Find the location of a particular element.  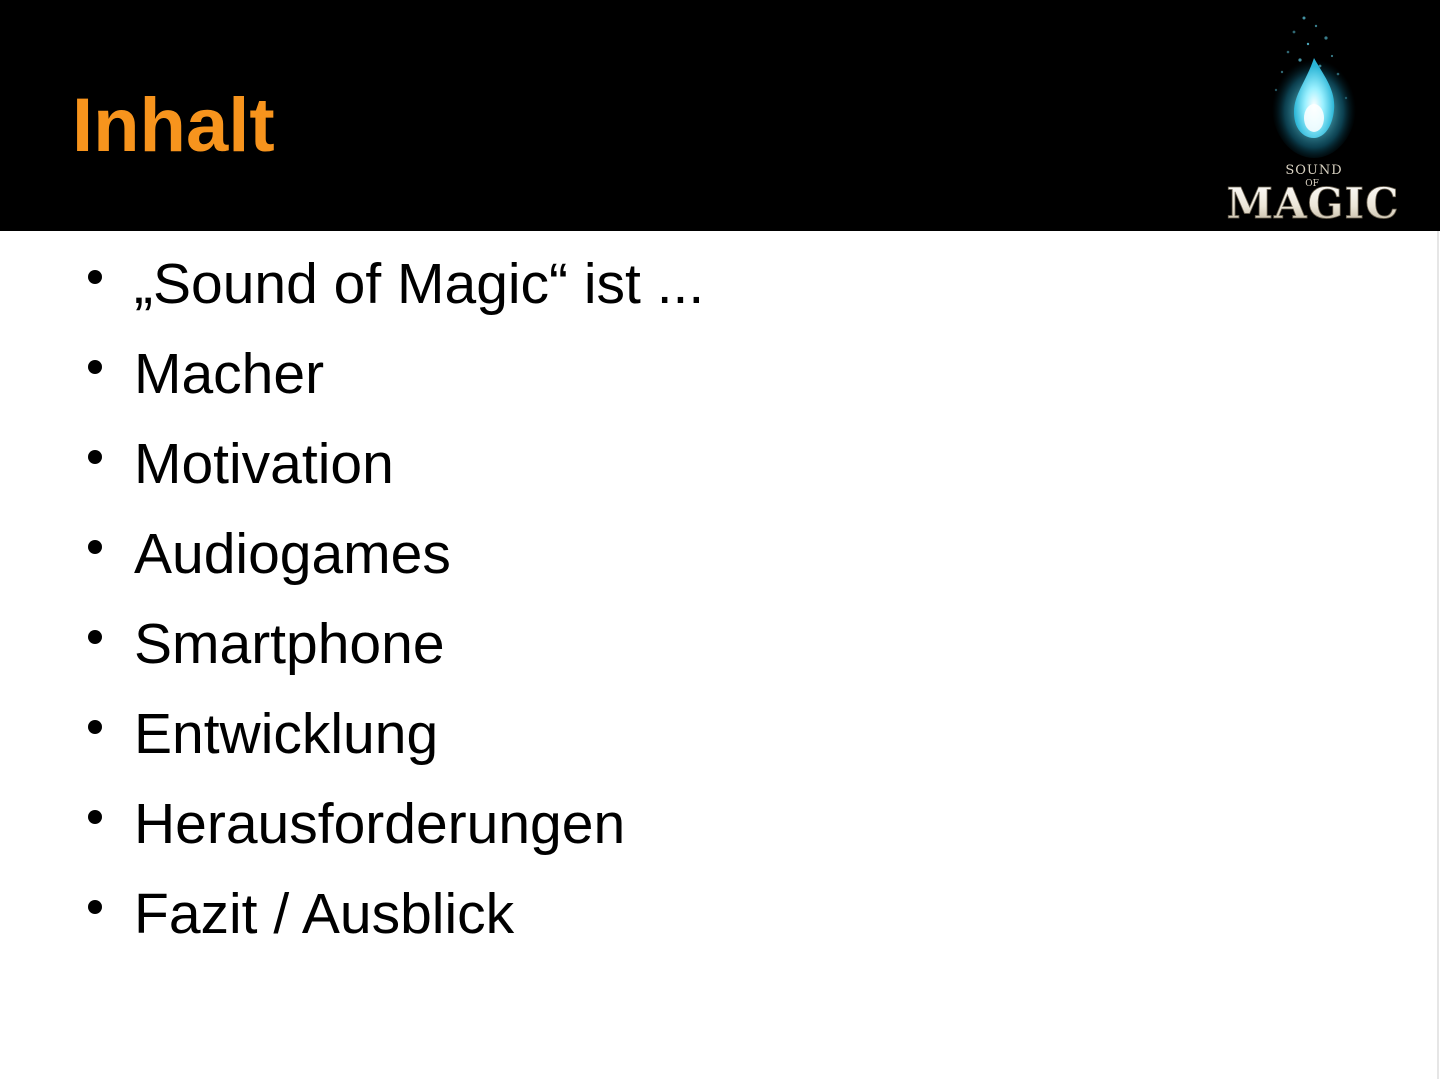

slide-title: Inhalt is located at coordinates (173, 125).